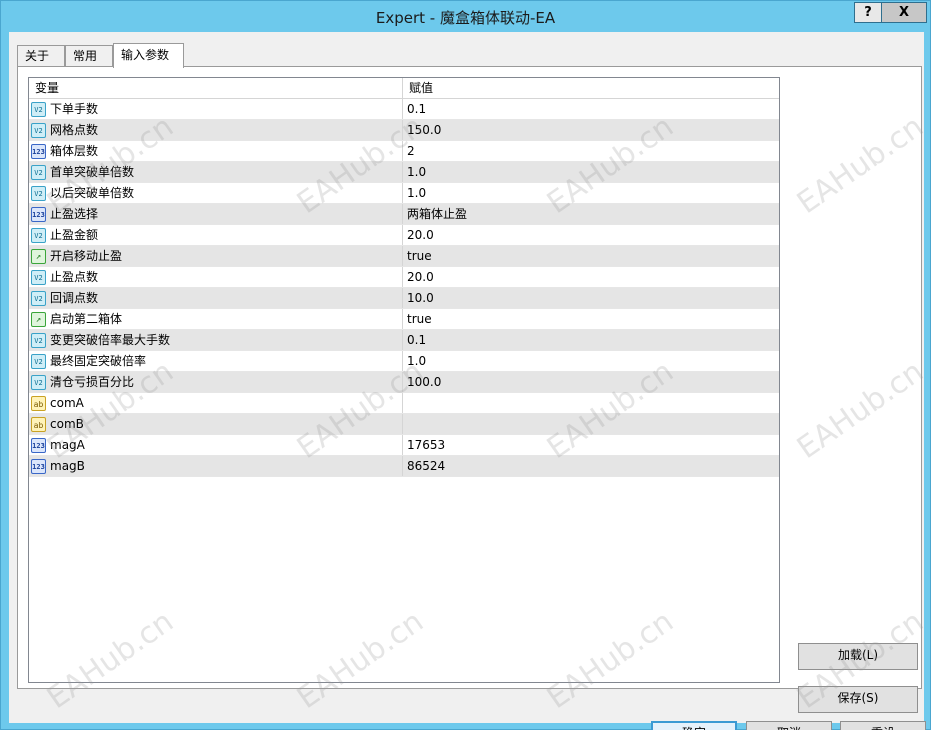 This screenshot has height=730, width=931. What do you see at coordinates (74, 277) in the screenshot?
I see `parameter-name: 止盈点数` at bounding box center [74, 277].